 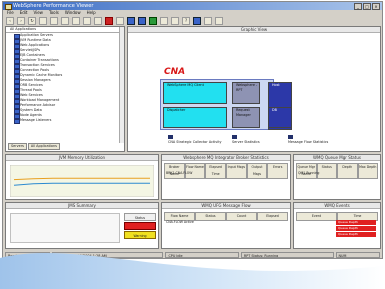 What do you see at coordinates (175, 20) in the screenshot?
I see `settings-icon` at bounding box center [175, 20].